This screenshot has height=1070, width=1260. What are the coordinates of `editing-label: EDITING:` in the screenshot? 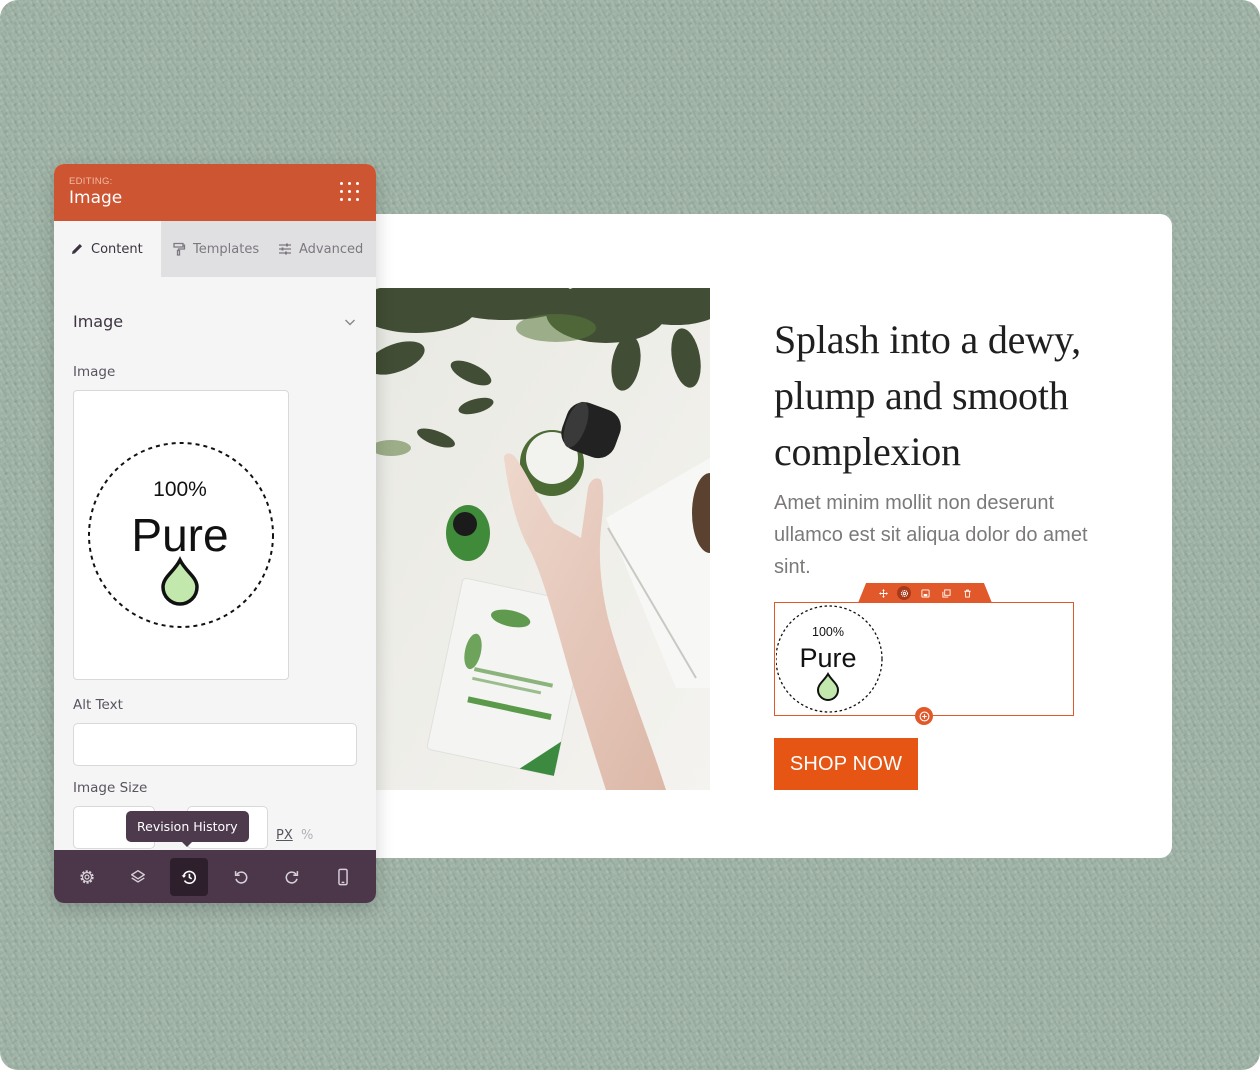 It's located at (91, 181).